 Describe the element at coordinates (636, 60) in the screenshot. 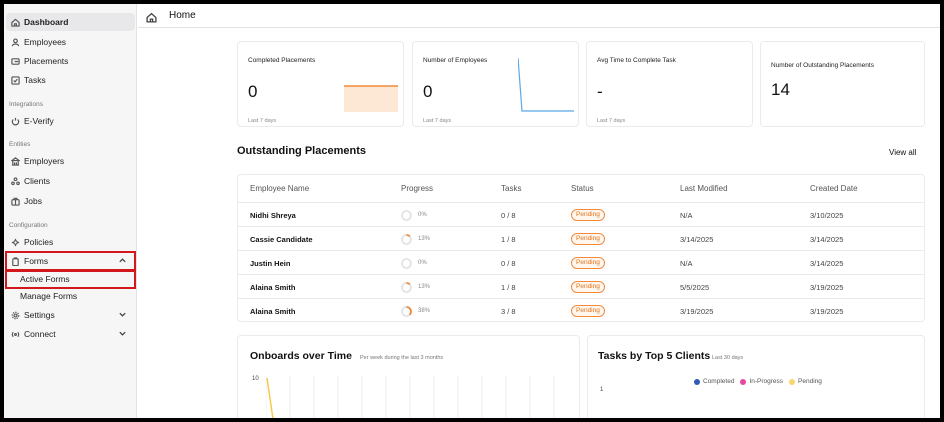

I see `stat-label: Avg Time to Complete Task` at that location.